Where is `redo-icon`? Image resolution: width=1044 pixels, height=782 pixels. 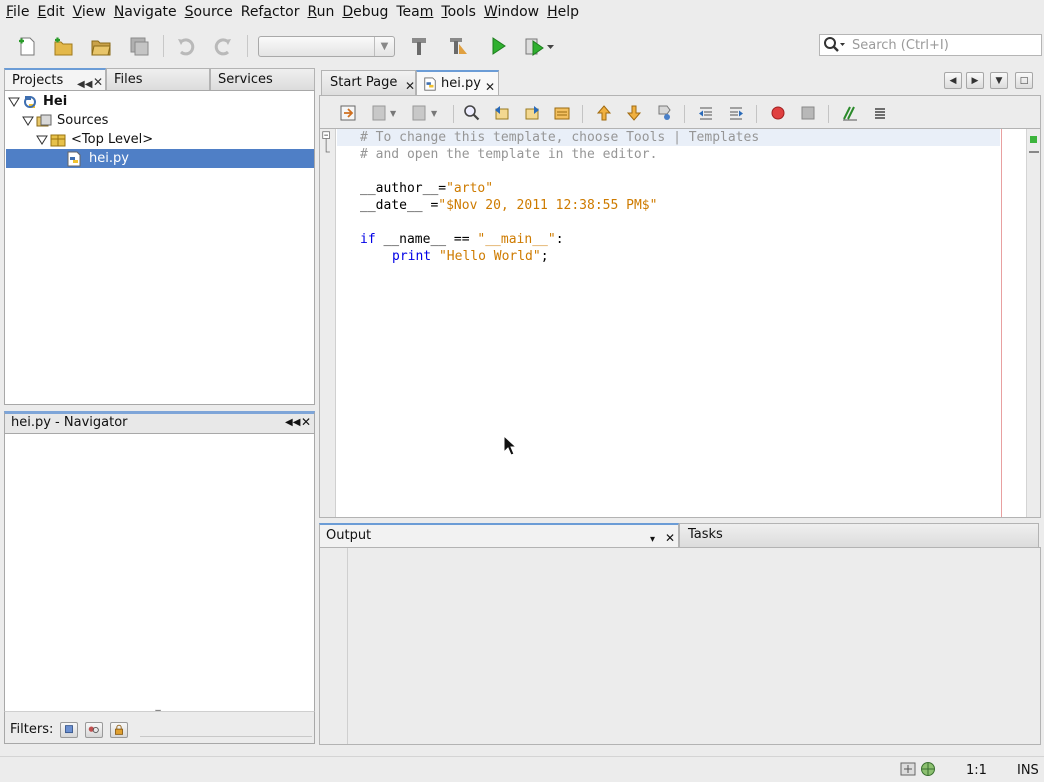 redo-icon is located at coordinates (223, 46).